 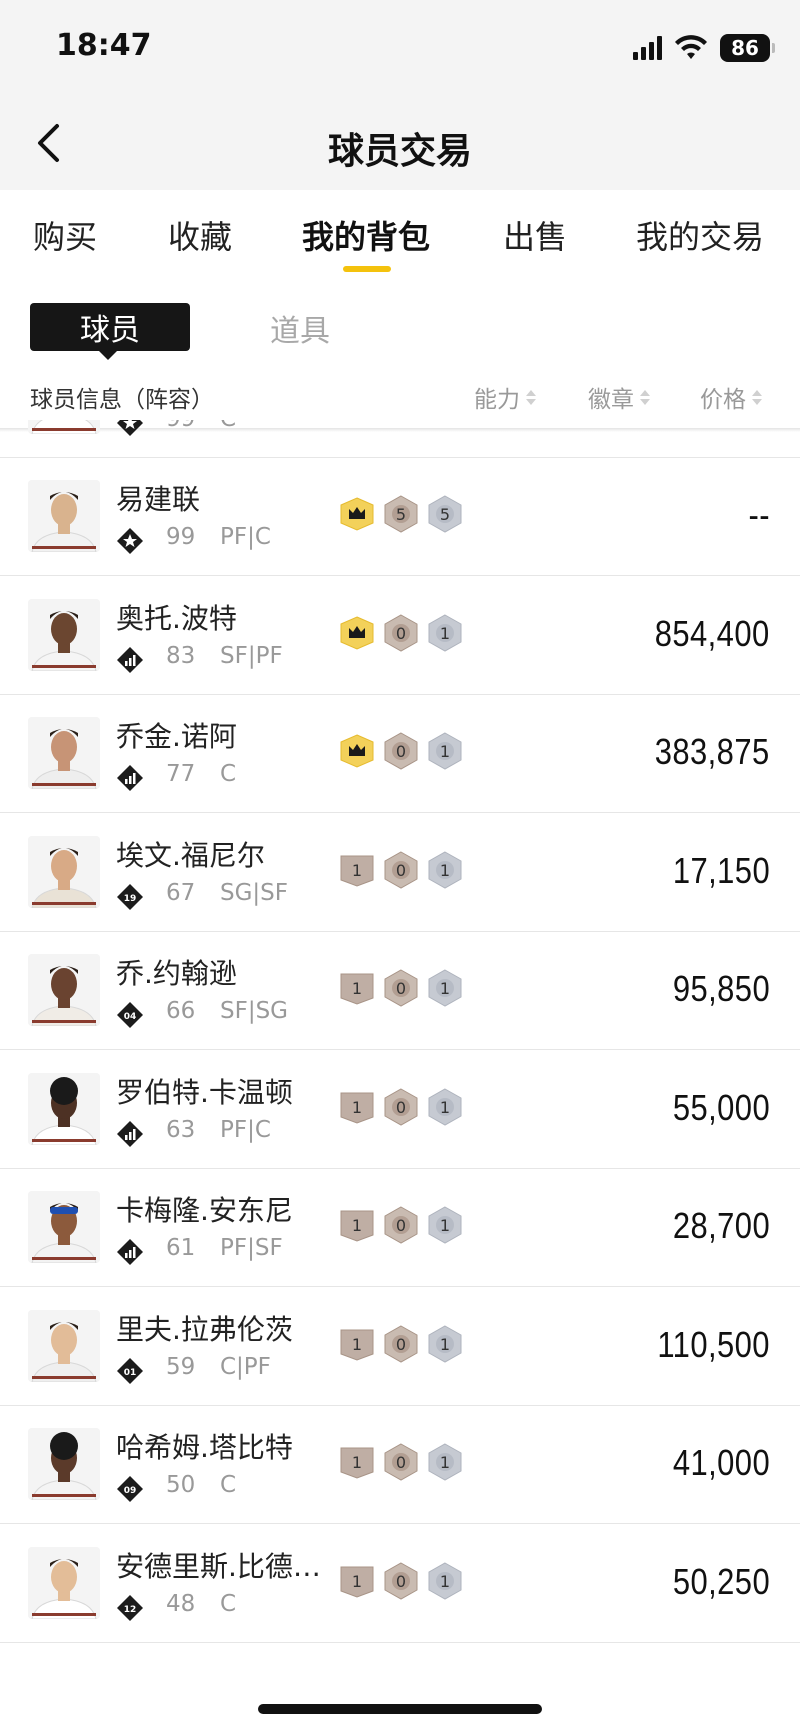 I want to click on main-tabs: 购买 收藏 我的背包 出售 我的交易, so click(x=400, y=235).